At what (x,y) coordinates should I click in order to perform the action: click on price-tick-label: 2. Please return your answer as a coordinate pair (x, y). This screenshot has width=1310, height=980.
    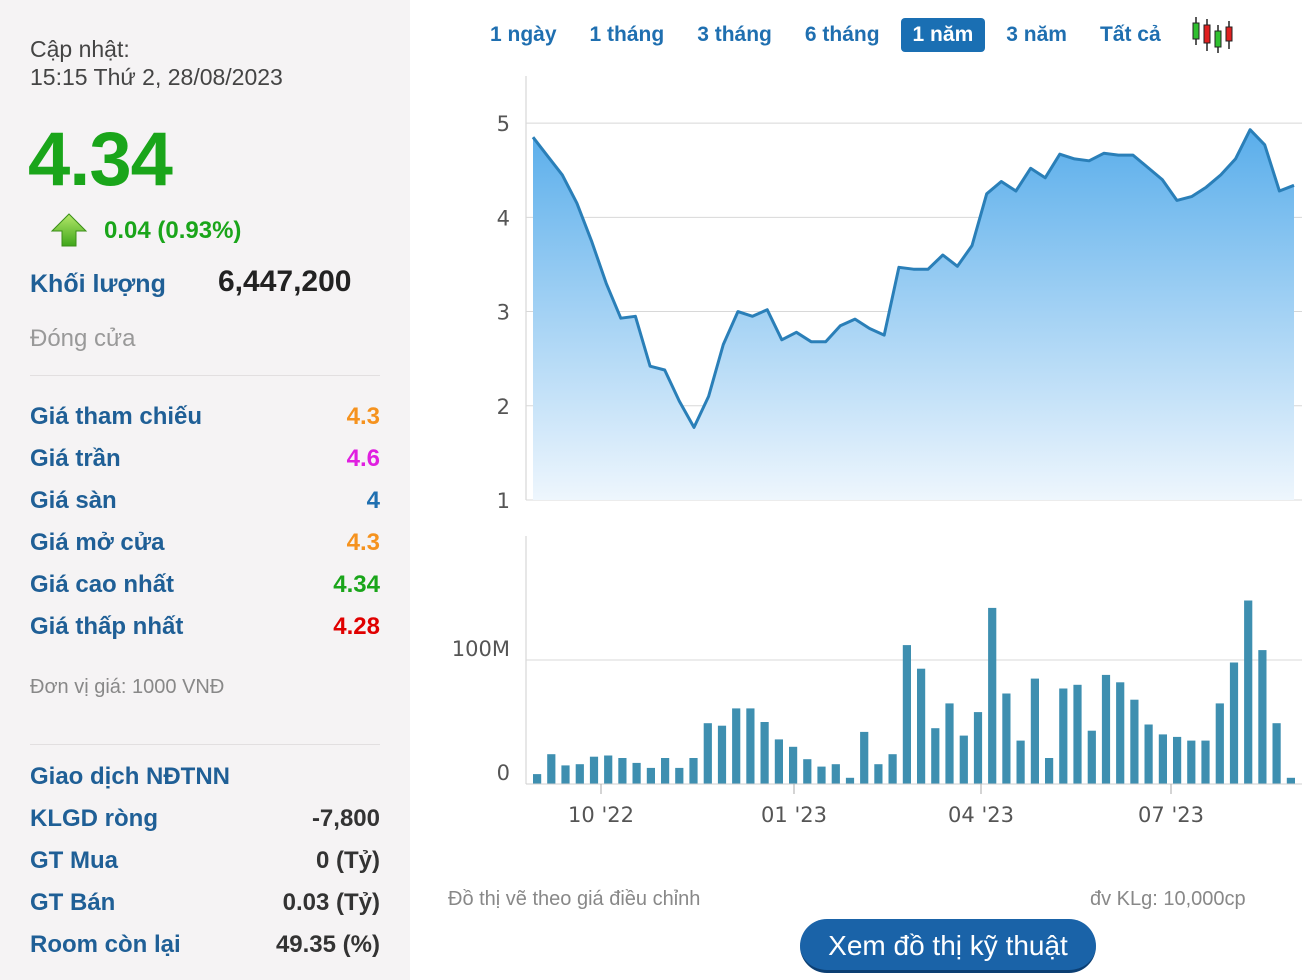
    Looking at the image, I should click on (503, 407).